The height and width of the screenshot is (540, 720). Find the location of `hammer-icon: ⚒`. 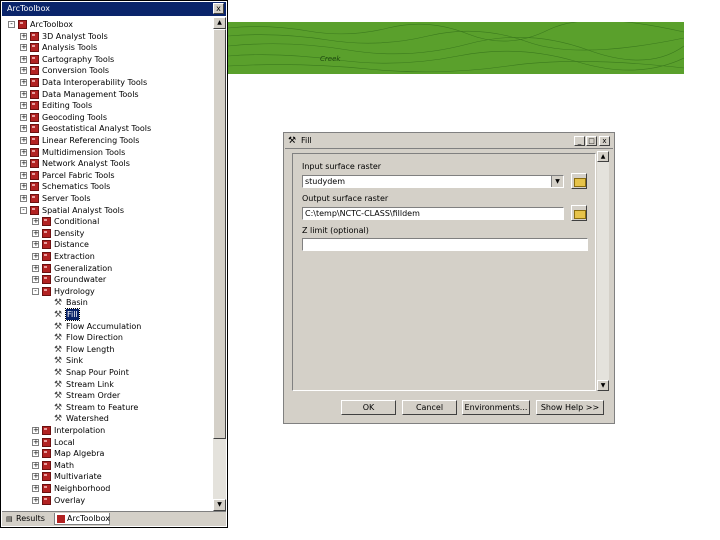

hammer-icon: ⚒ is located at coordinates (58, 407).